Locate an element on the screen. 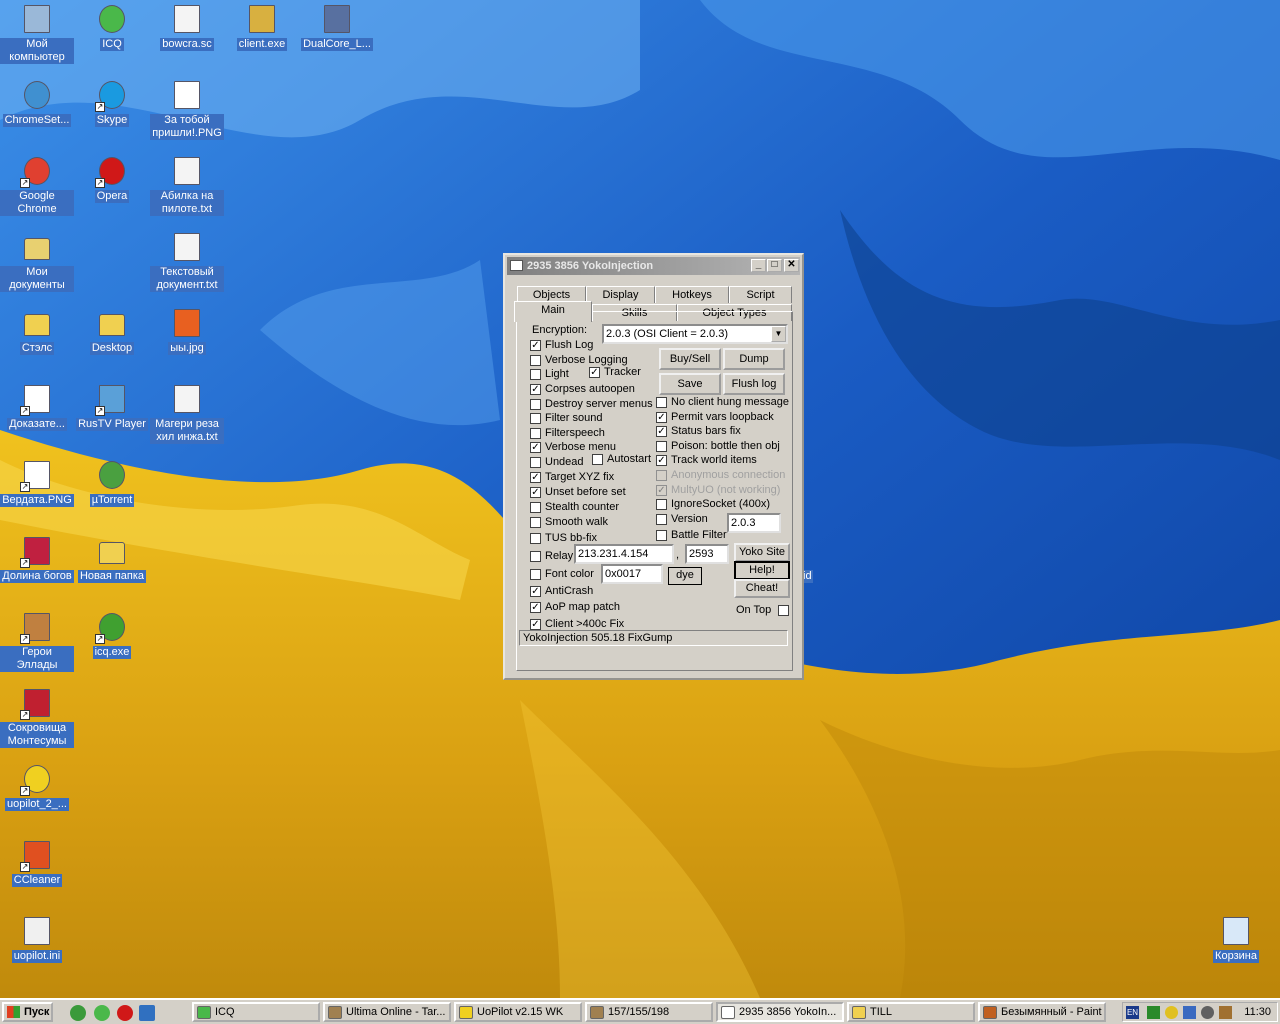  filterspeech-checkbox is located at coordinates (535, 433).